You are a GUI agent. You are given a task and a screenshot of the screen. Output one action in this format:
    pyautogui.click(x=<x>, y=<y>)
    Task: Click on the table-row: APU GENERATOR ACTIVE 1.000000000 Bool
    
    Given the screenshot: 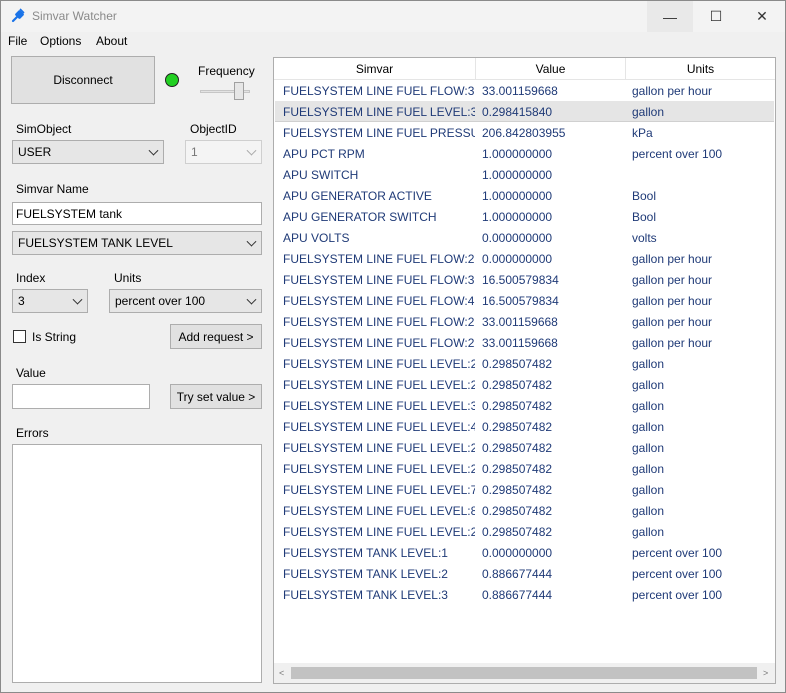 What is the action you would take?
    pyautogui.click(x=524, y=195)
    